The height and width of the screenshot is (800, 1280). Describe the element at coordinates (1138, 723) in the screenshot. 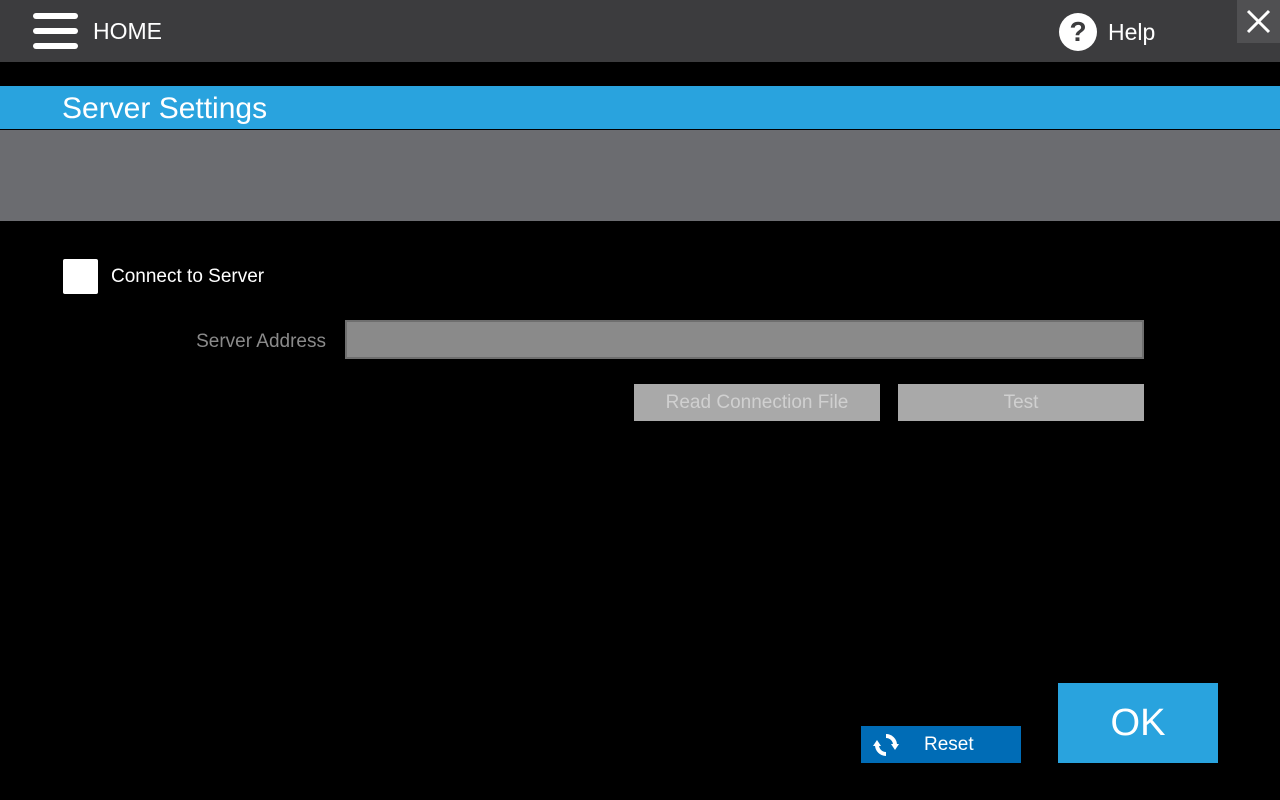

I see `ok-button: OK` at that location.